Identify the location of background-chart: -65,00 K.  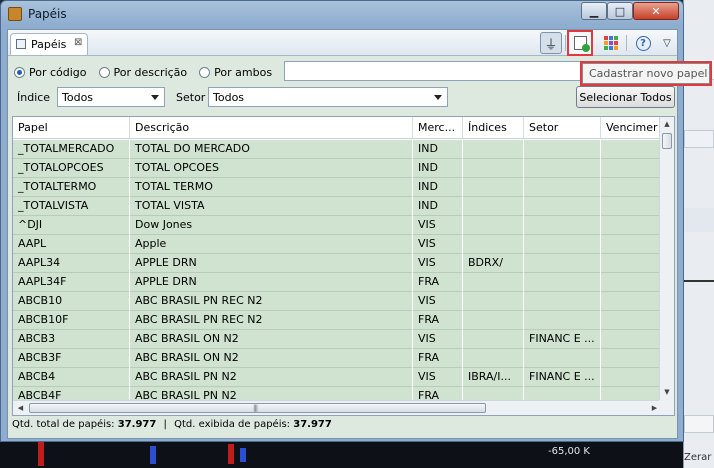
(341, 454).